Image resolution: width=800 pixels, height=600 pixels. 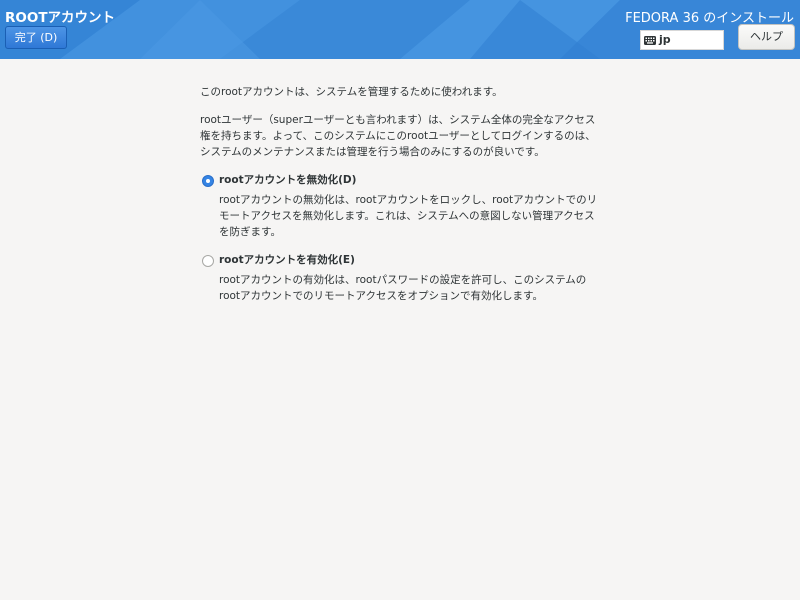 I want to click on help-button: ヘルプ, so click(x=766, y=37).